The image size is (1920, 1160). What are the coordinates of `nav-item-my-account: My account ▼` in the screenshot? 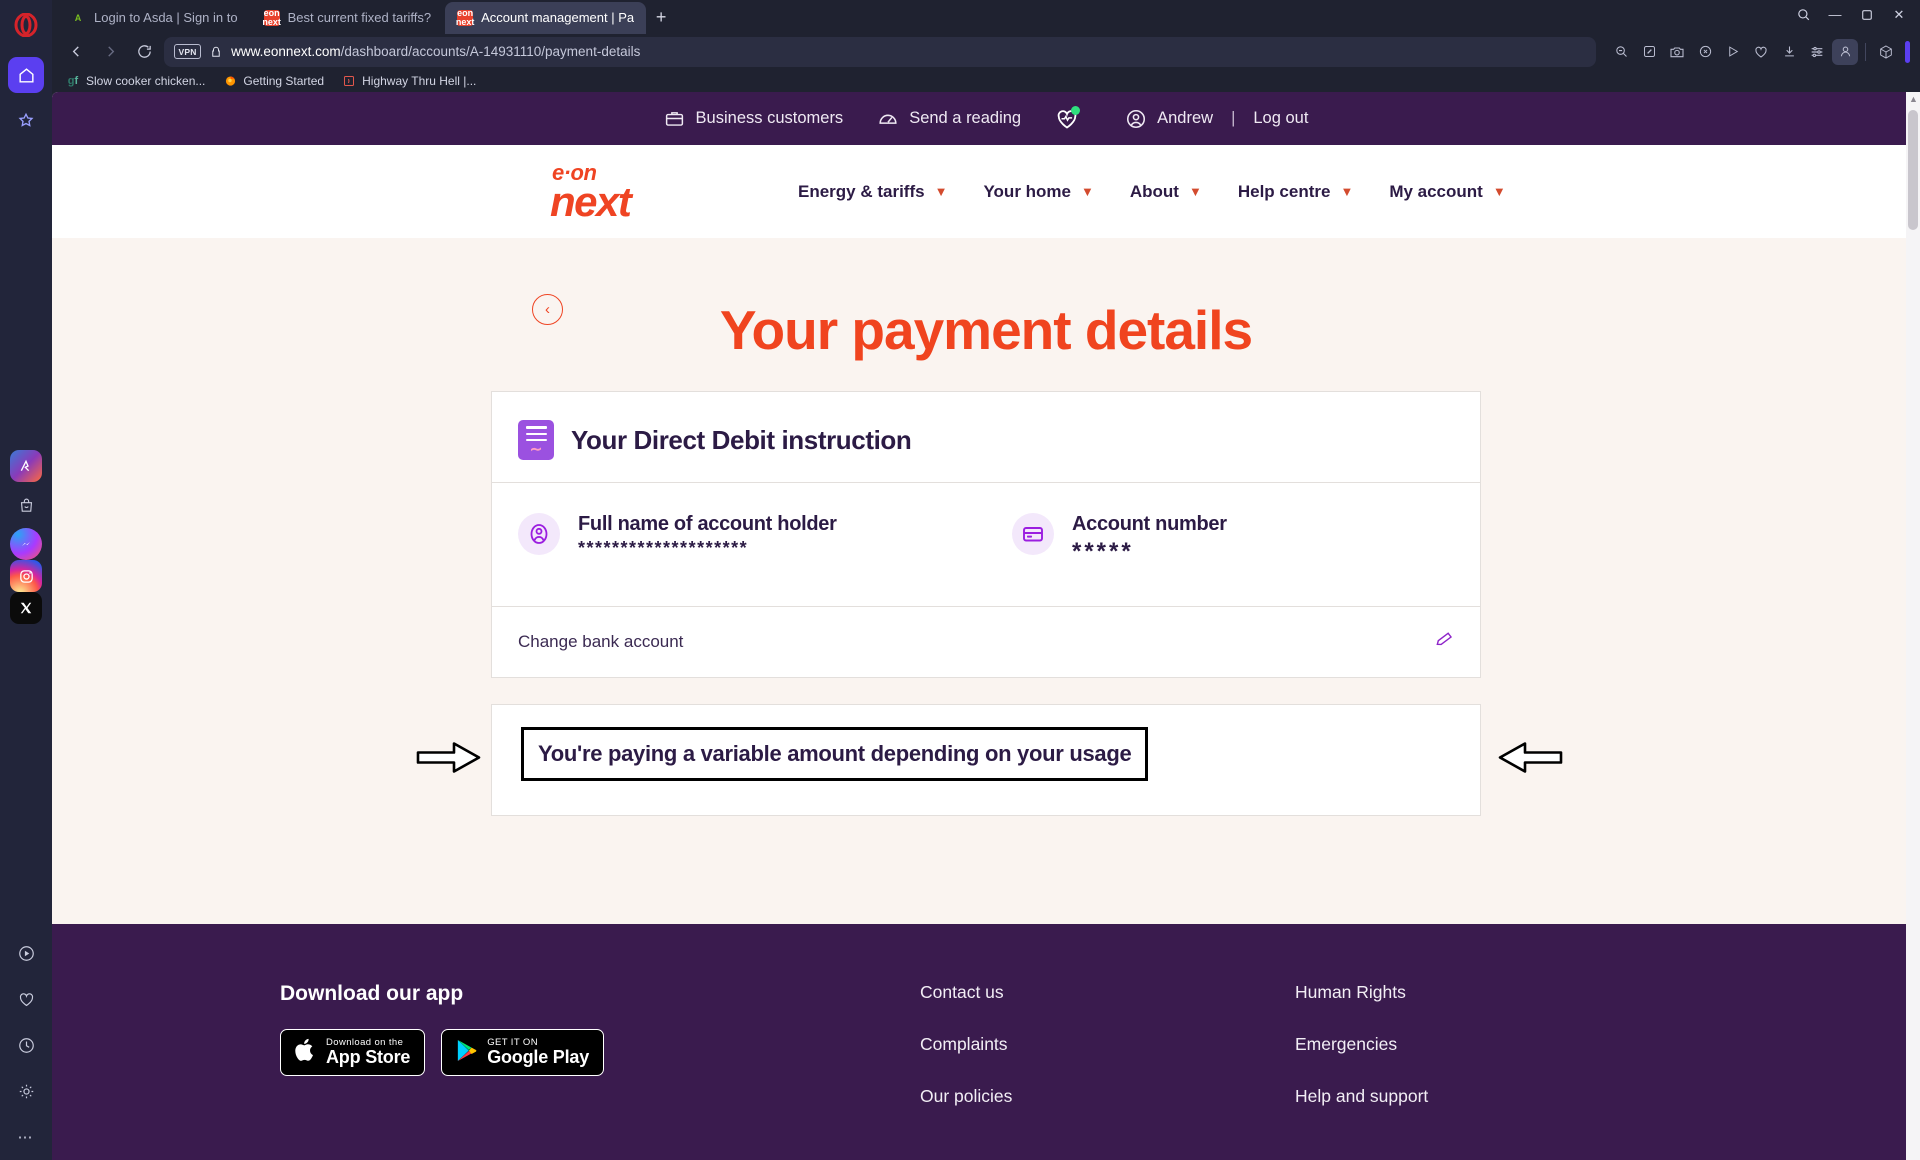 It's located at (1447, 192).